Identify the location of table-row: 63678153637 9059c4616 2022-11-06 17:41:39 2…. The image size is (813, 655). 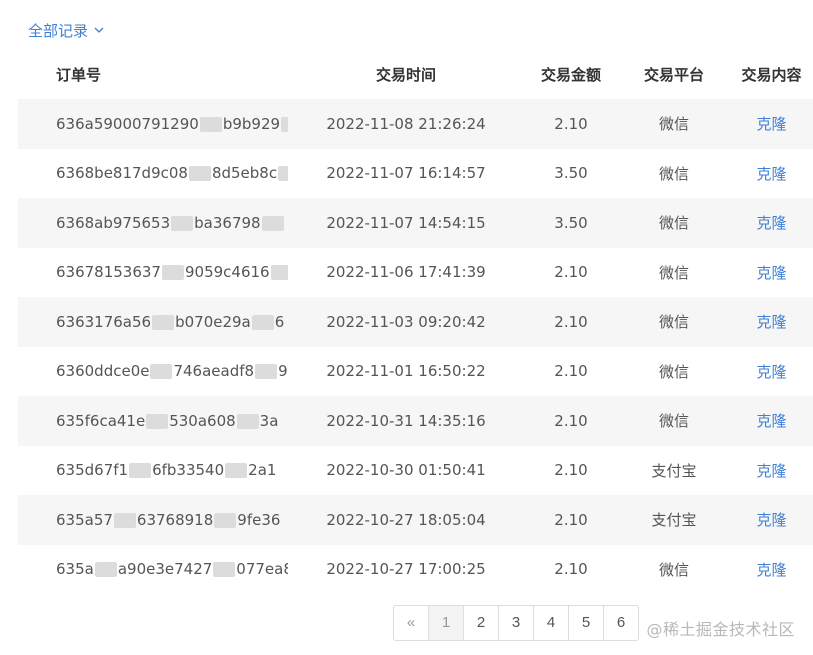
(415, 273).